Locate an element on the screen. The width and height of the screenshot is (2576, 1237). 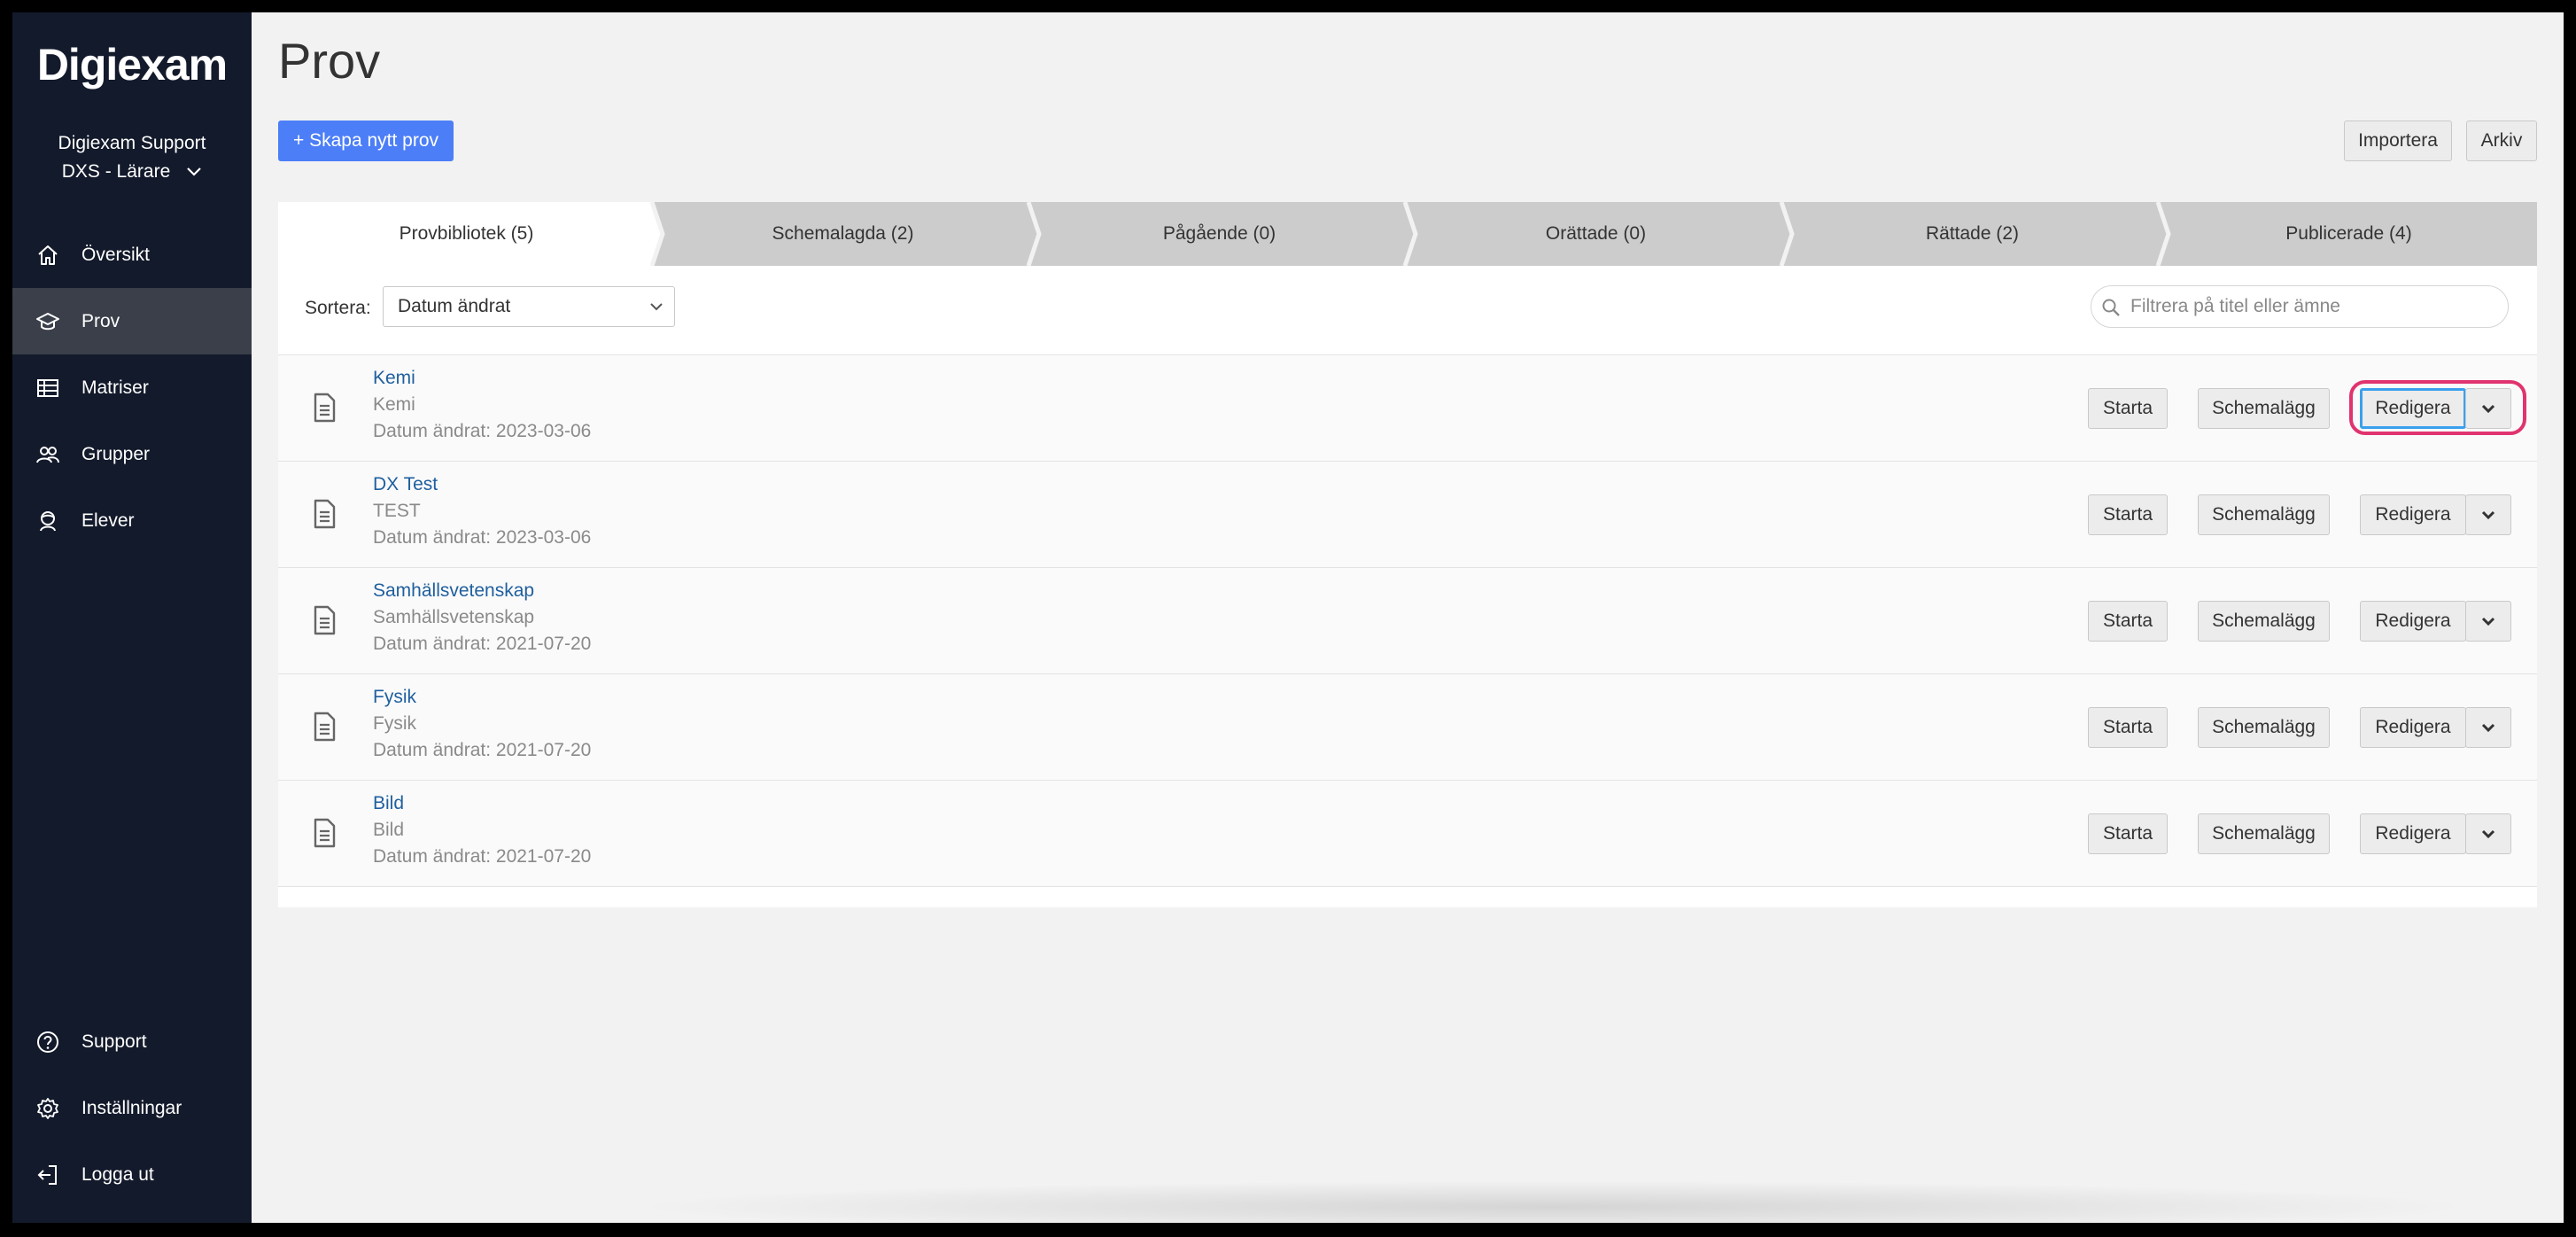
help-circle-icon is located at coordinates (47, 1042).